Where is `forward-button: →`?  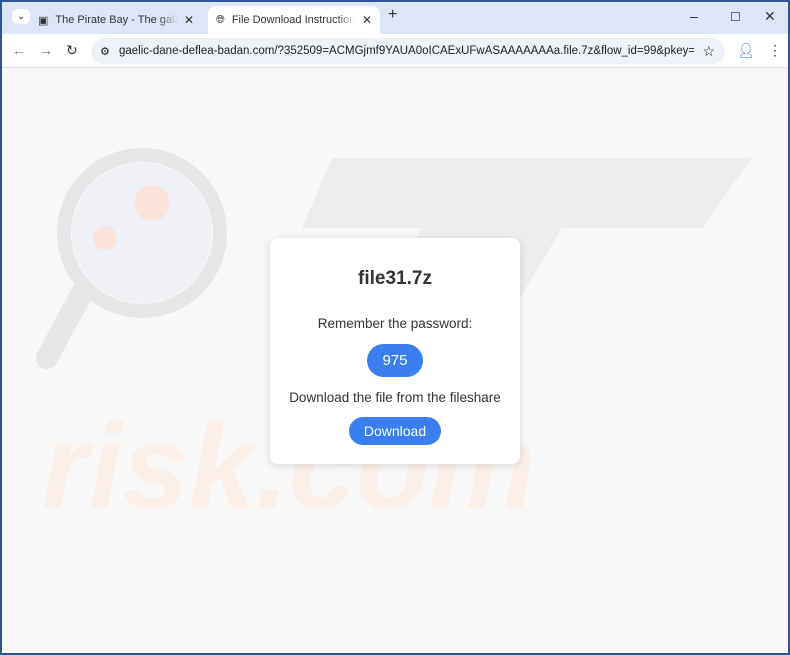
forward-button: → is located at coordinates (46, 50).